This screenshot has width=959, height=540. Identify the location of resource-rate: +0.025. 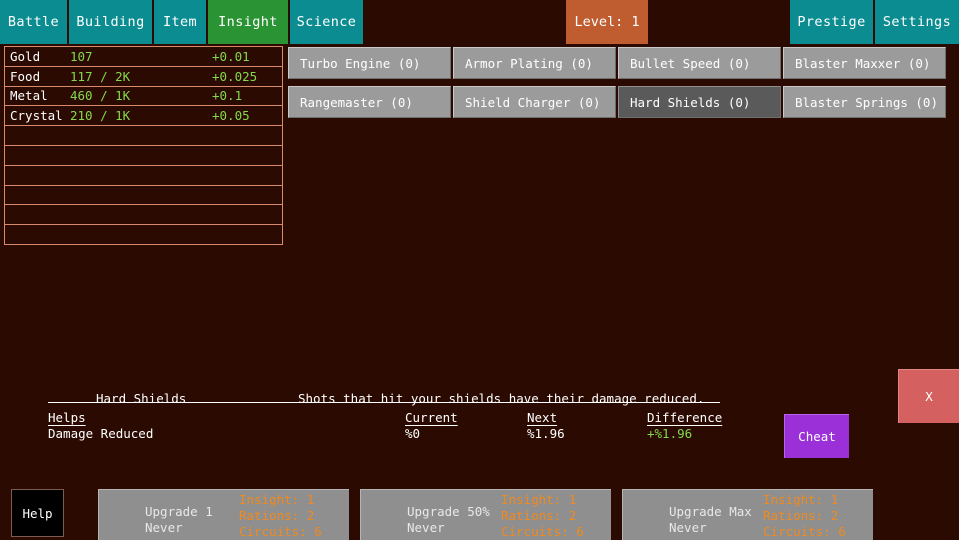
(235, 76).